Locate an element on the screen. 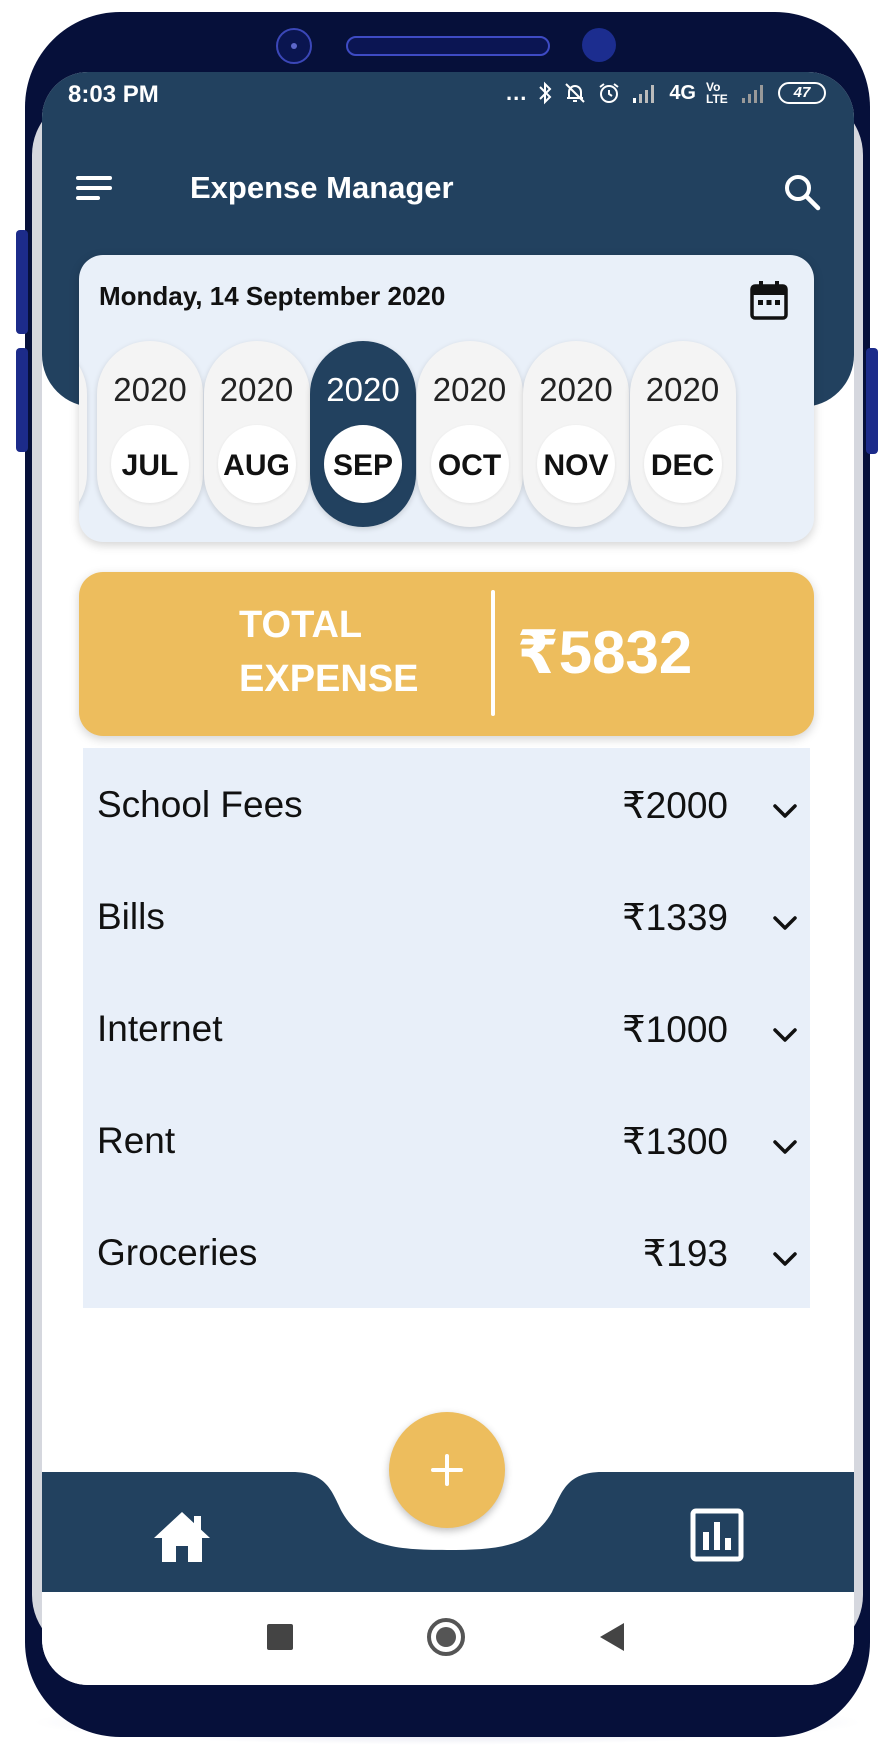 This screenshot has width=895, height=1745. month-circle: SEP is located at coordinates (363, 464).